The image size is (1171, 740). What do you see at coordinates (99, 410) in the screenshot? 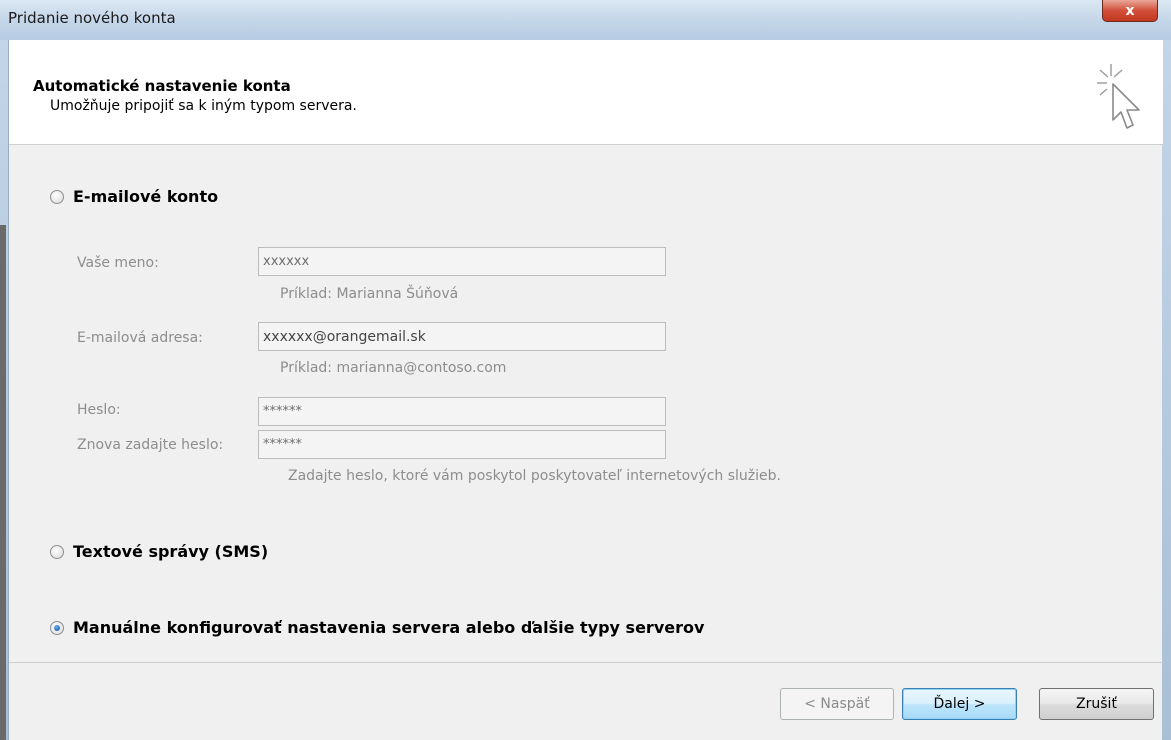
I see `password-label: Heslo:` at bounding box center [99, 410].